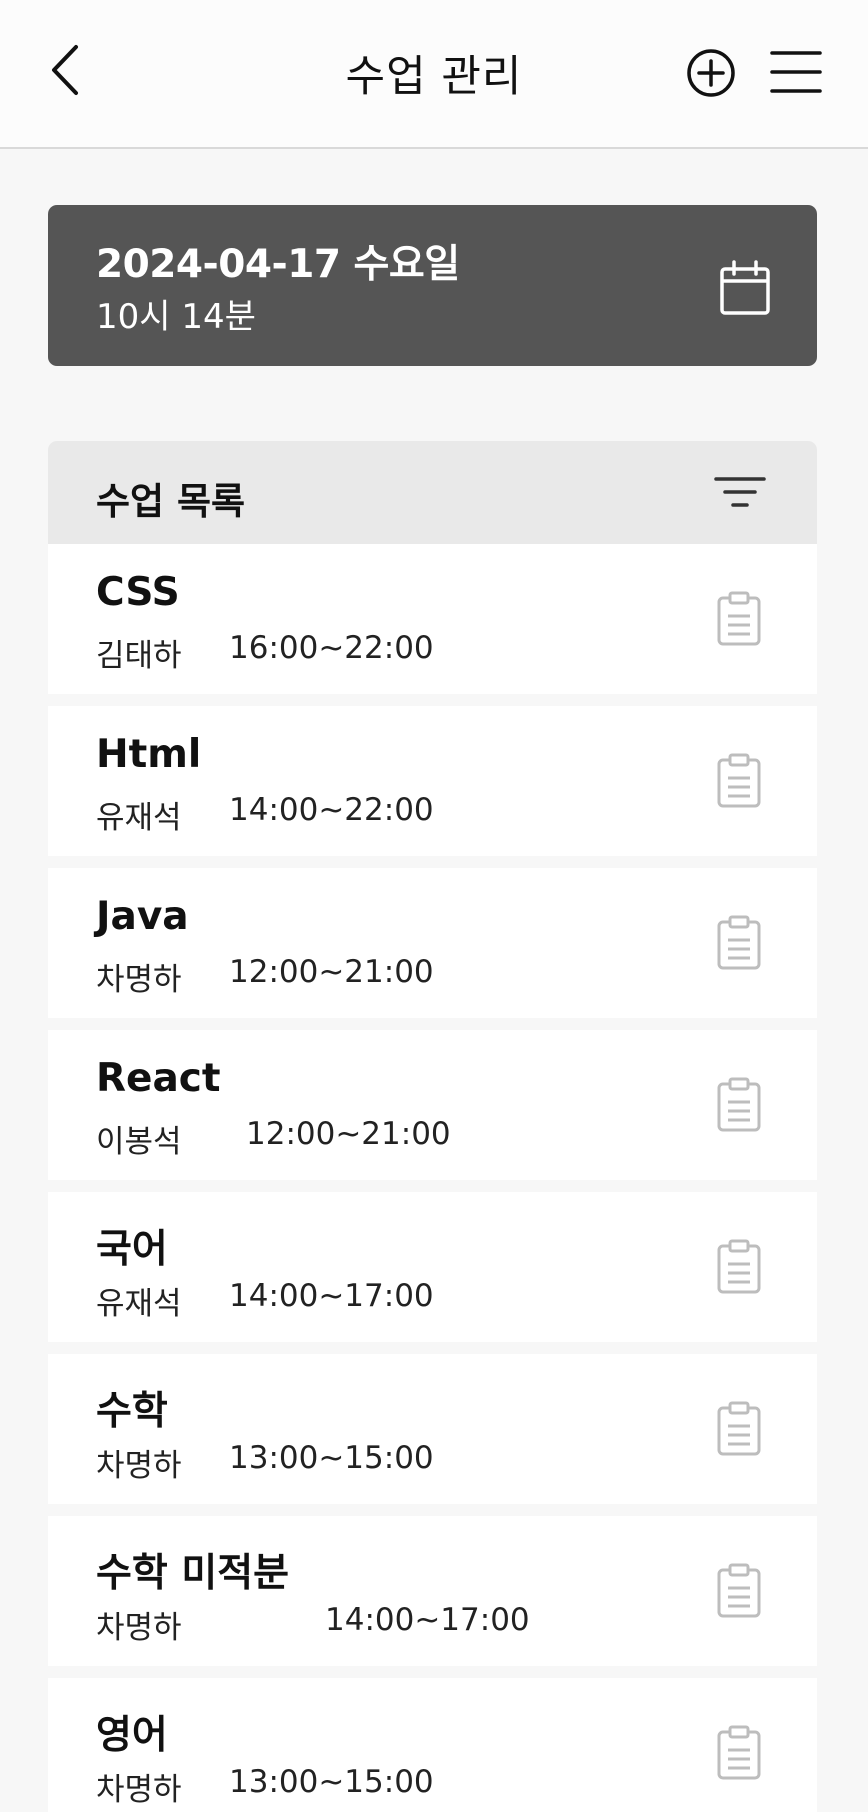  Describe the element at coordinates (138, 592) in the screenshot. I see `class-name: CSS` at that location.